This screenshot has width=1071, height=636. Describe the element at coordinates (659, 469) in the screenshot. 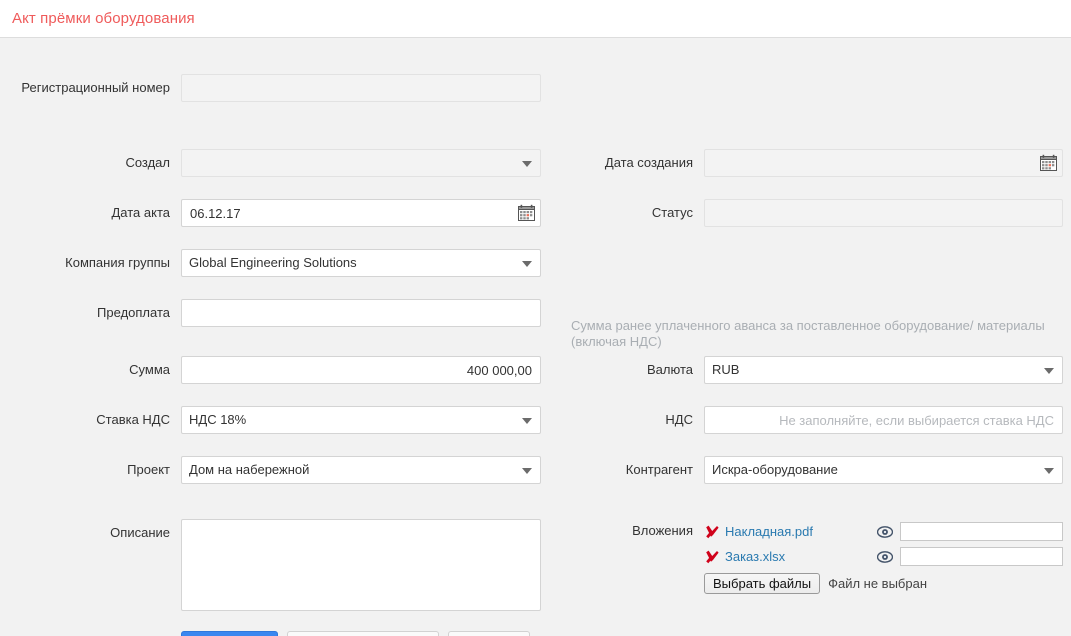

I see `label-counterparty: Контрагент` at that location.